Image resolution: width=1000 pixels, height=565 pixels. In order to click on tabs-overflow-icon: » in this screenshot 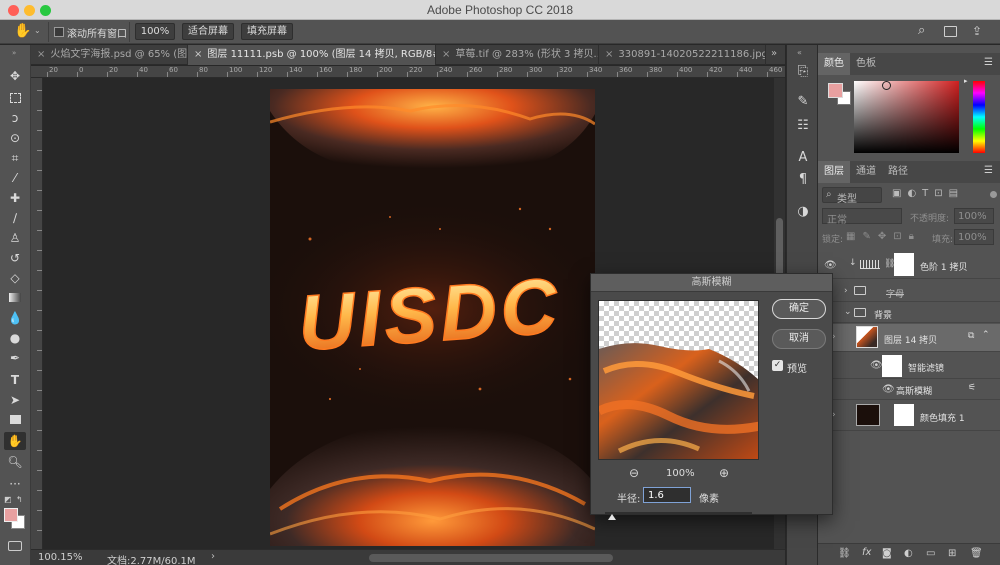, I will do `click(774, 53)`.